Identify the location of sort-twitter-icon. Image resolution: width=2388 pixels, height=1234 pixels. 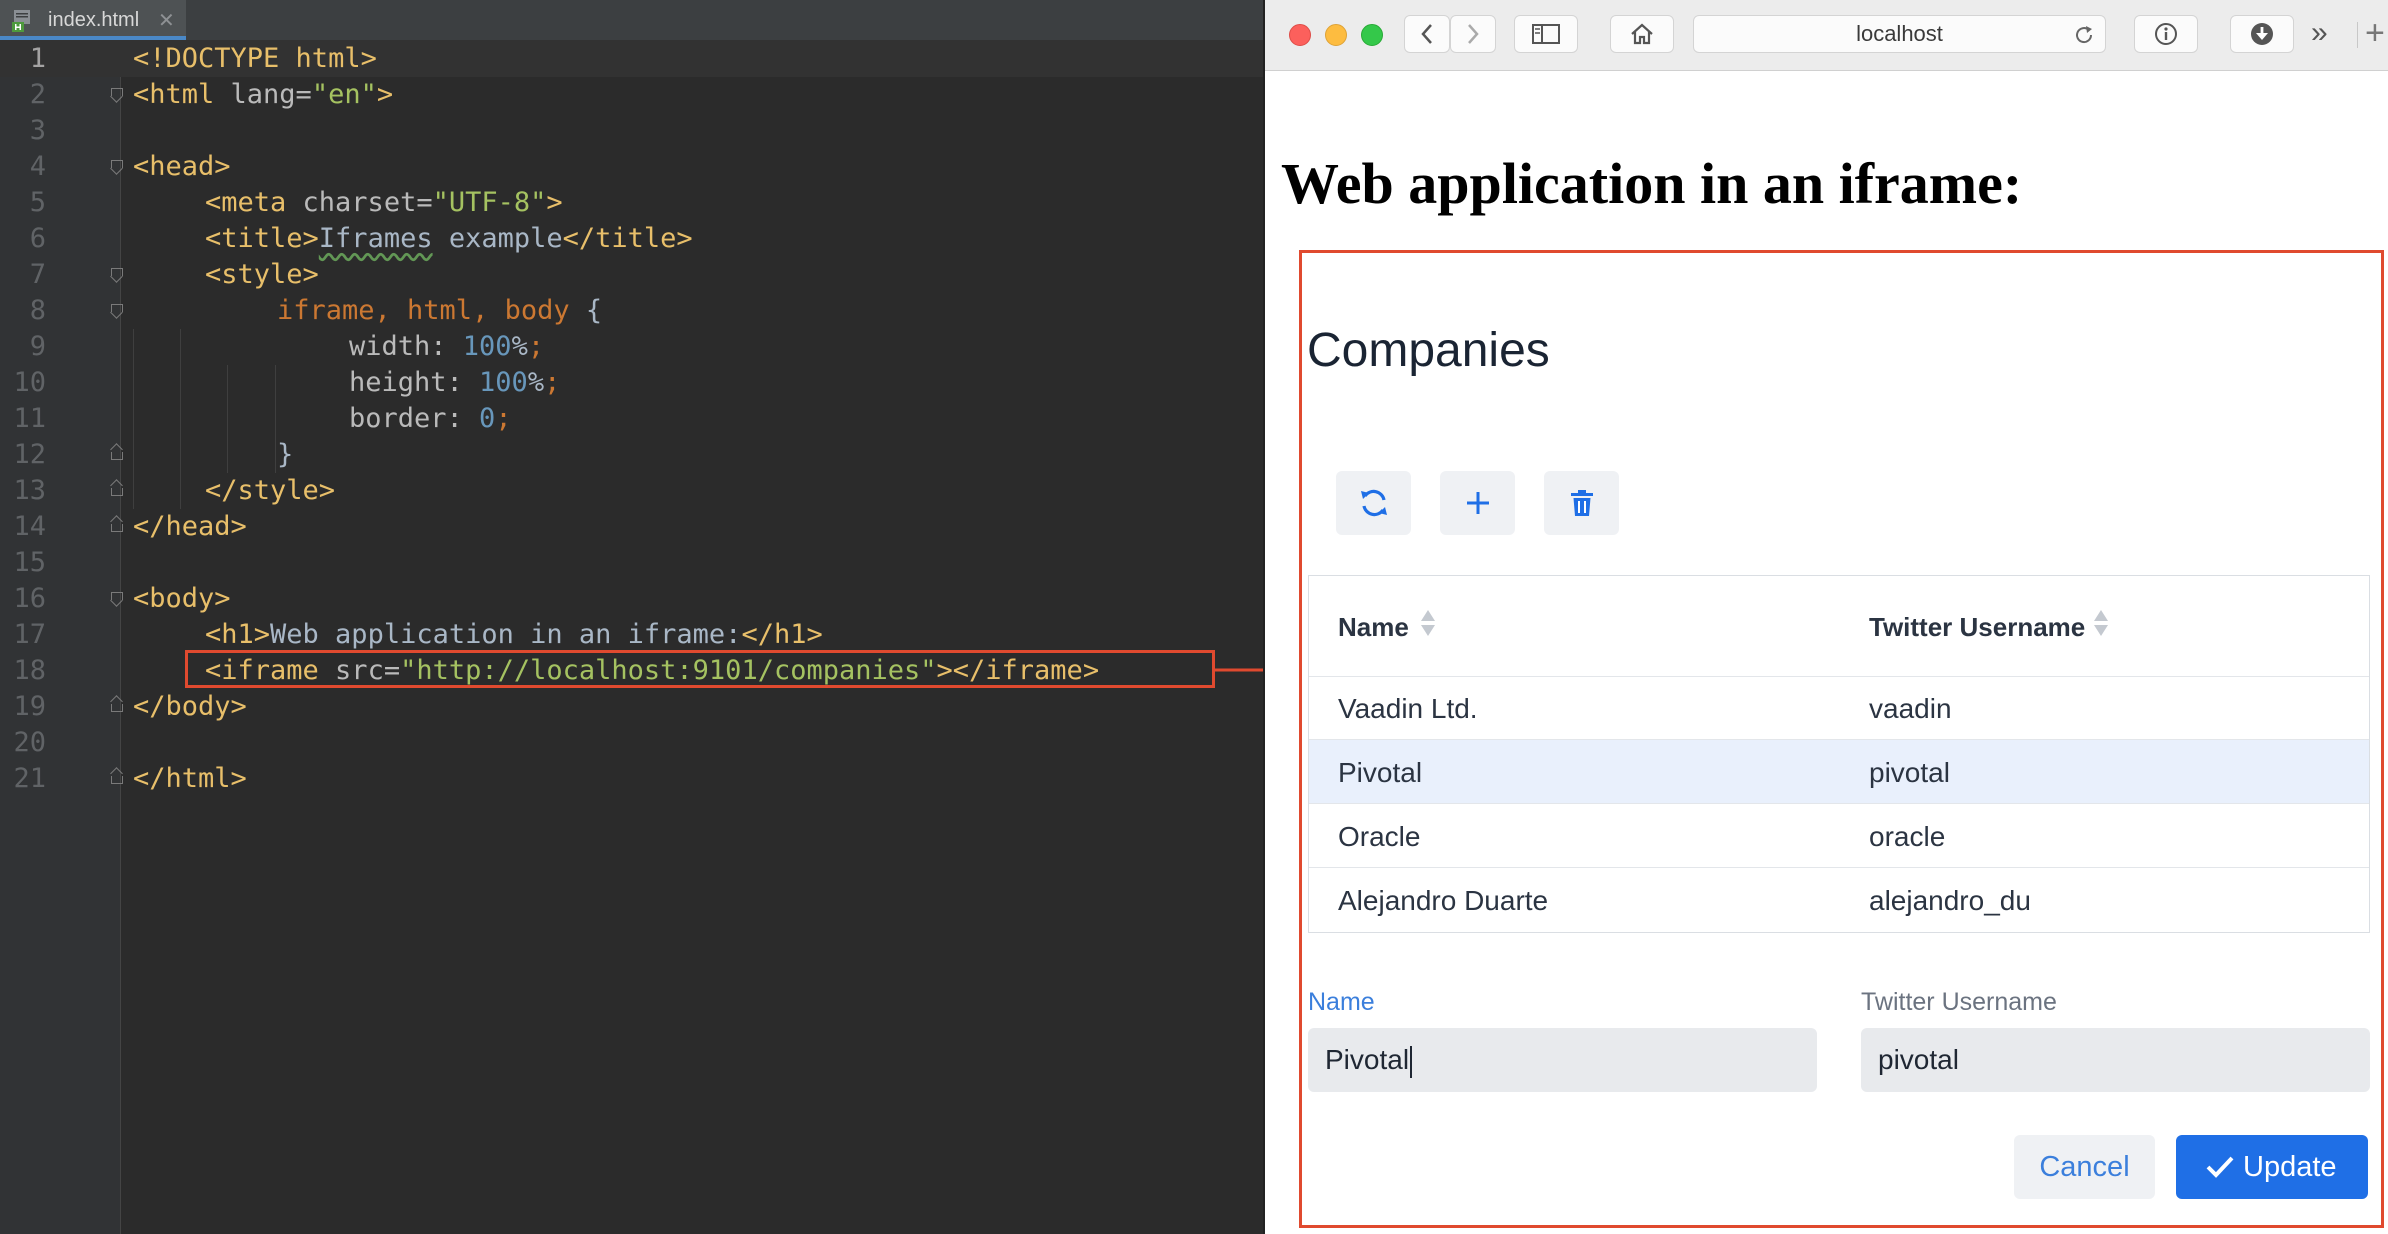
(2101, 624).